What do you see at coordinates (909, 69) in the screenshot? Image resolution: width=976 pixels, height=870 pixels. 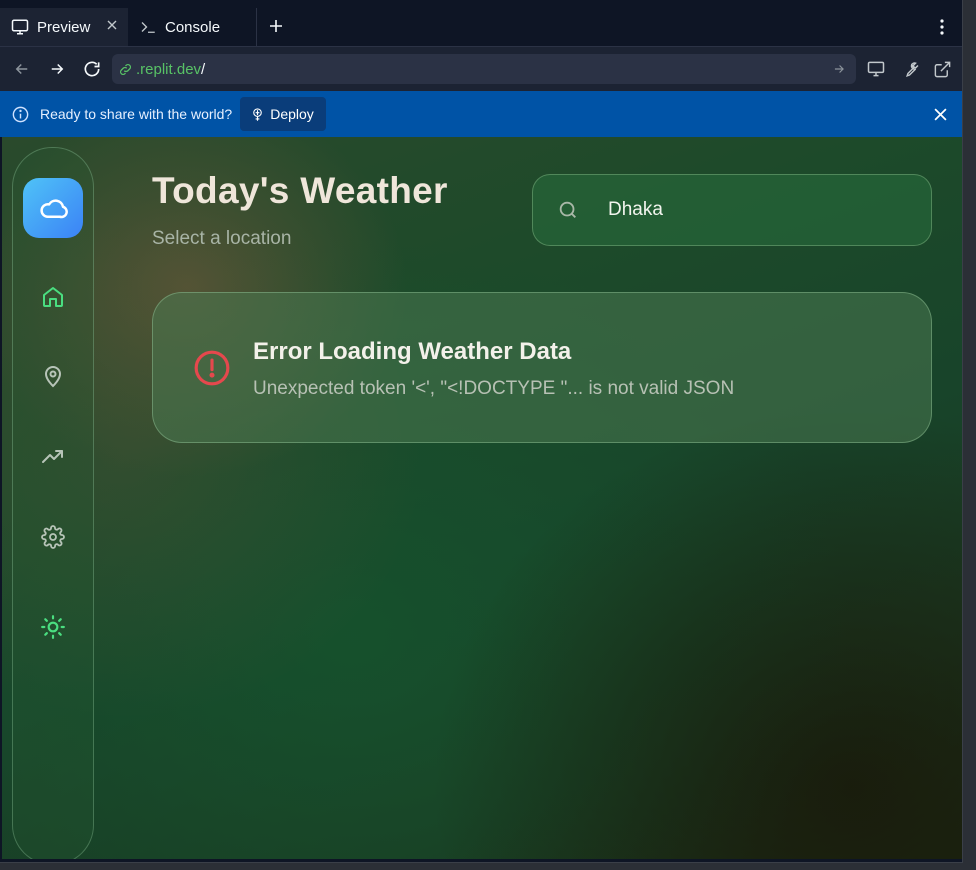 I see `wrench-icon` at bounding box center [909, 69].